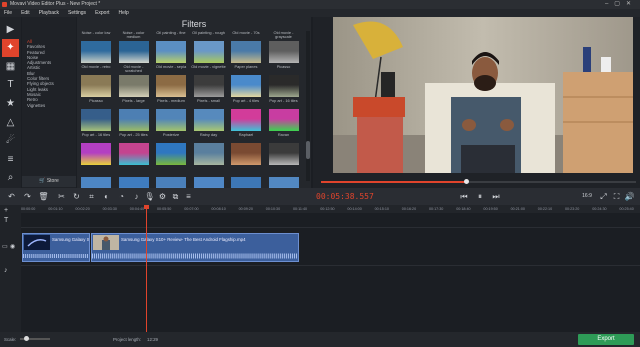  Describe the element at coordinates (10, 29) in the screenshot. I see `import-tool-button: ▶` at that location.